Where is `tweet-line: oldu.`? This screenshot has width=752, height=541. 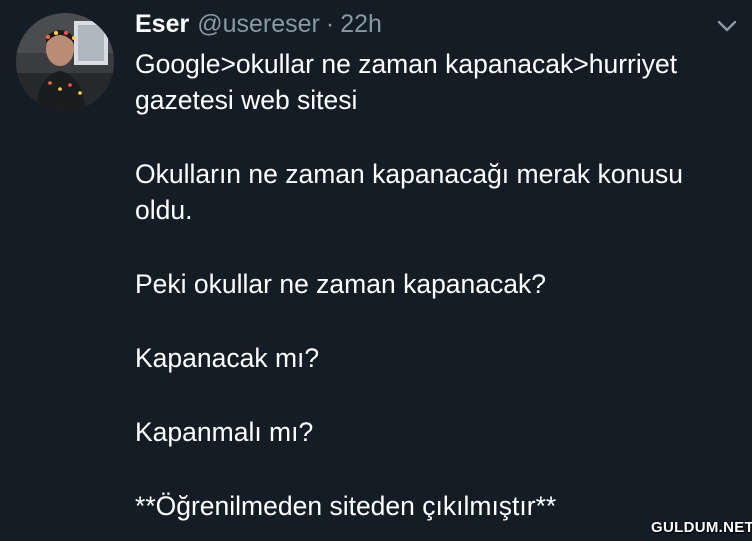
tweet-line: oldu. is located at coordinates (164, 210).